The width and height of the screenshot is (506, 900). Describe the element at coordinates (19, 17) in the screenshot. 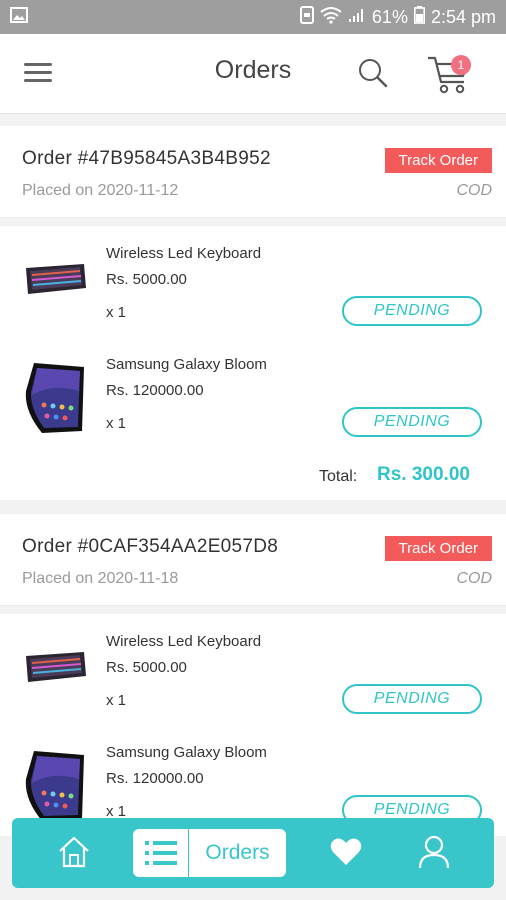

I see `gallery-notification-icon` at that location.